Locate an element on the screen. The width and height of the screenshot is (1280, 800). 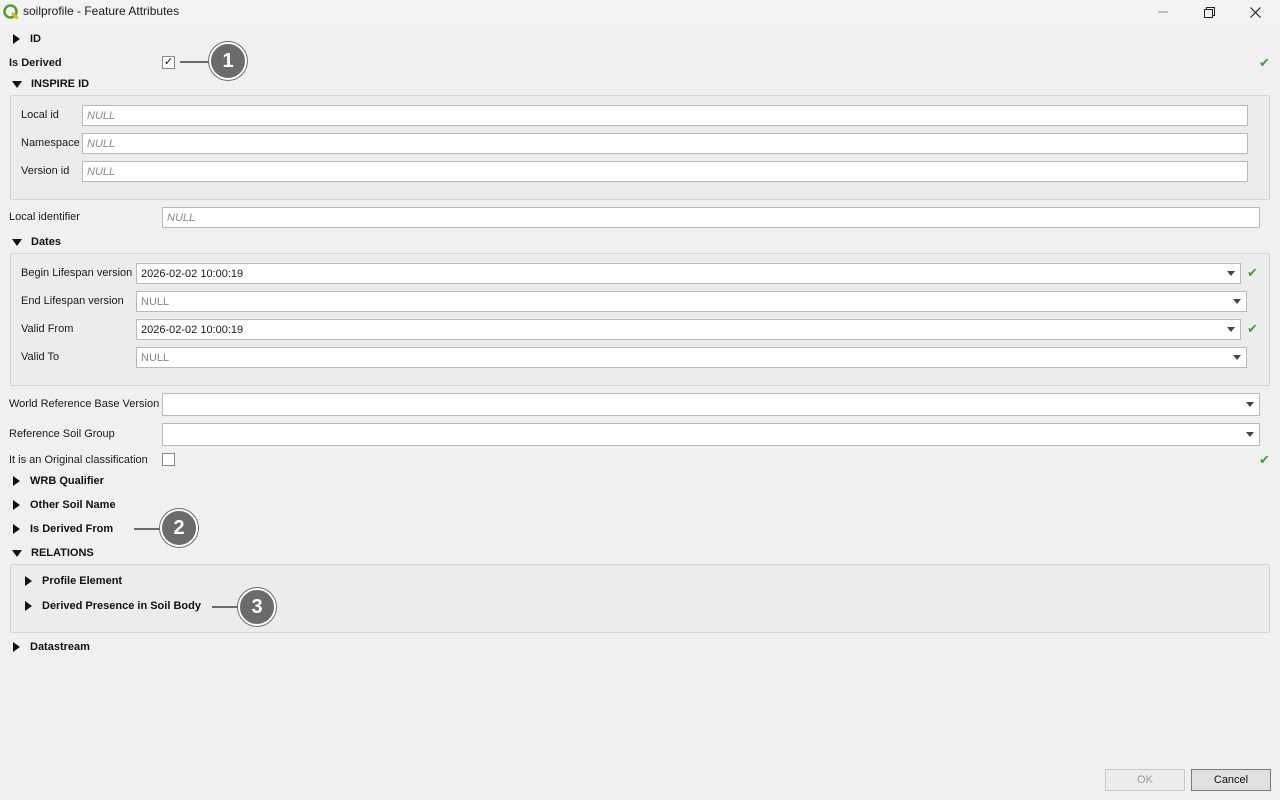
relation-profile-element-label: Profile Element is located at coordinates (82, 581).